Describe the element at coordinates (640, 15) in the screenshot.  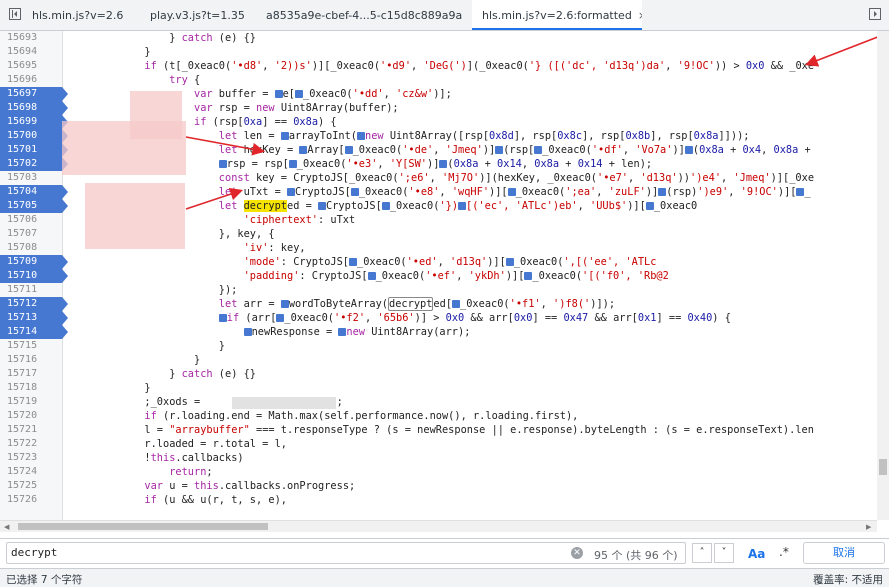
I see `close-tab-icon: ×` at that location.